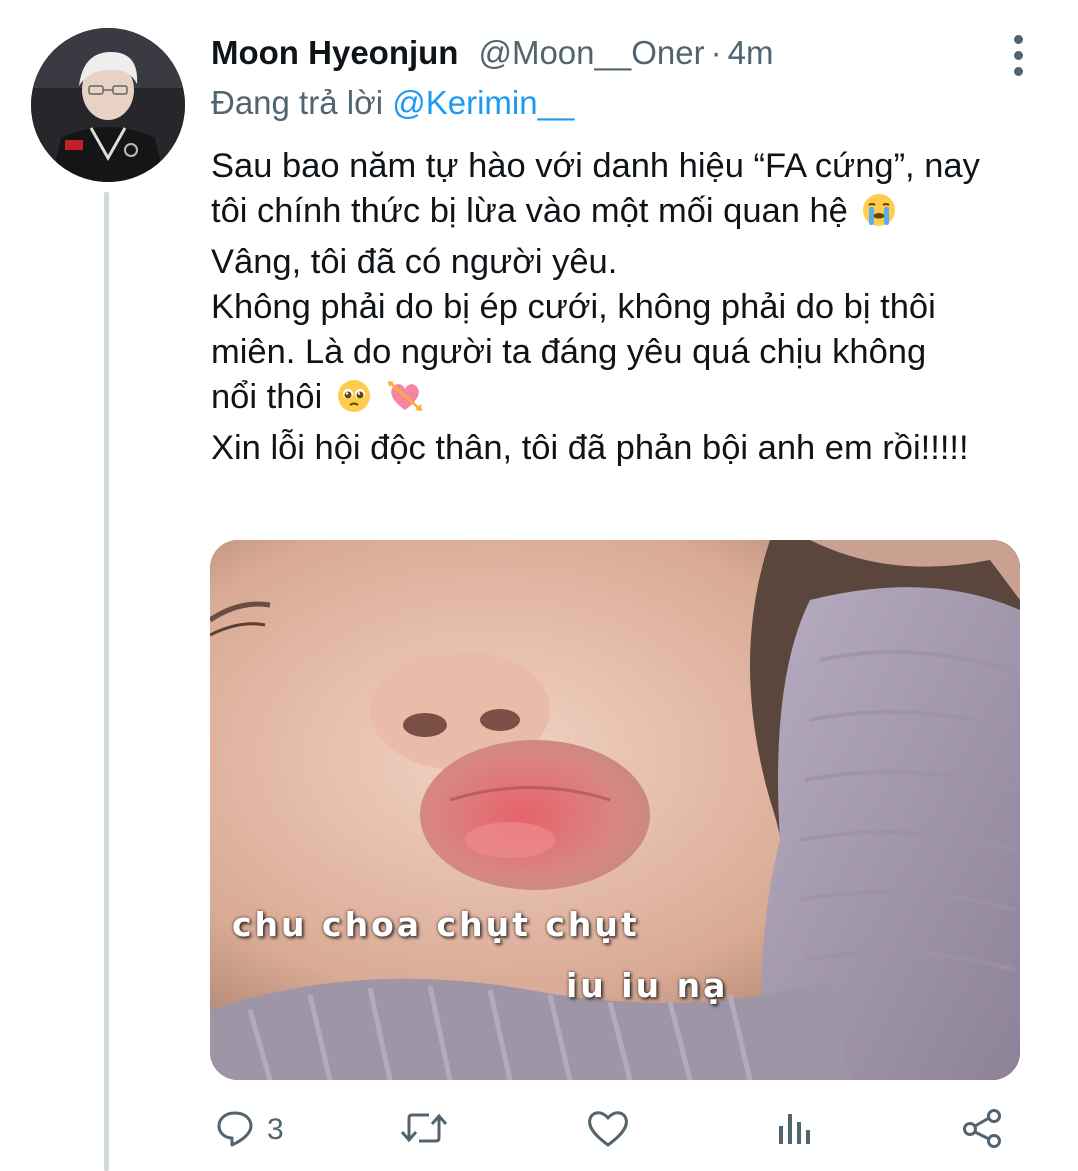 Image resolution: width=1078 pixels, height=1171 pixels. I want to click on pleading-face-emoji-icon, so click(354, 402).